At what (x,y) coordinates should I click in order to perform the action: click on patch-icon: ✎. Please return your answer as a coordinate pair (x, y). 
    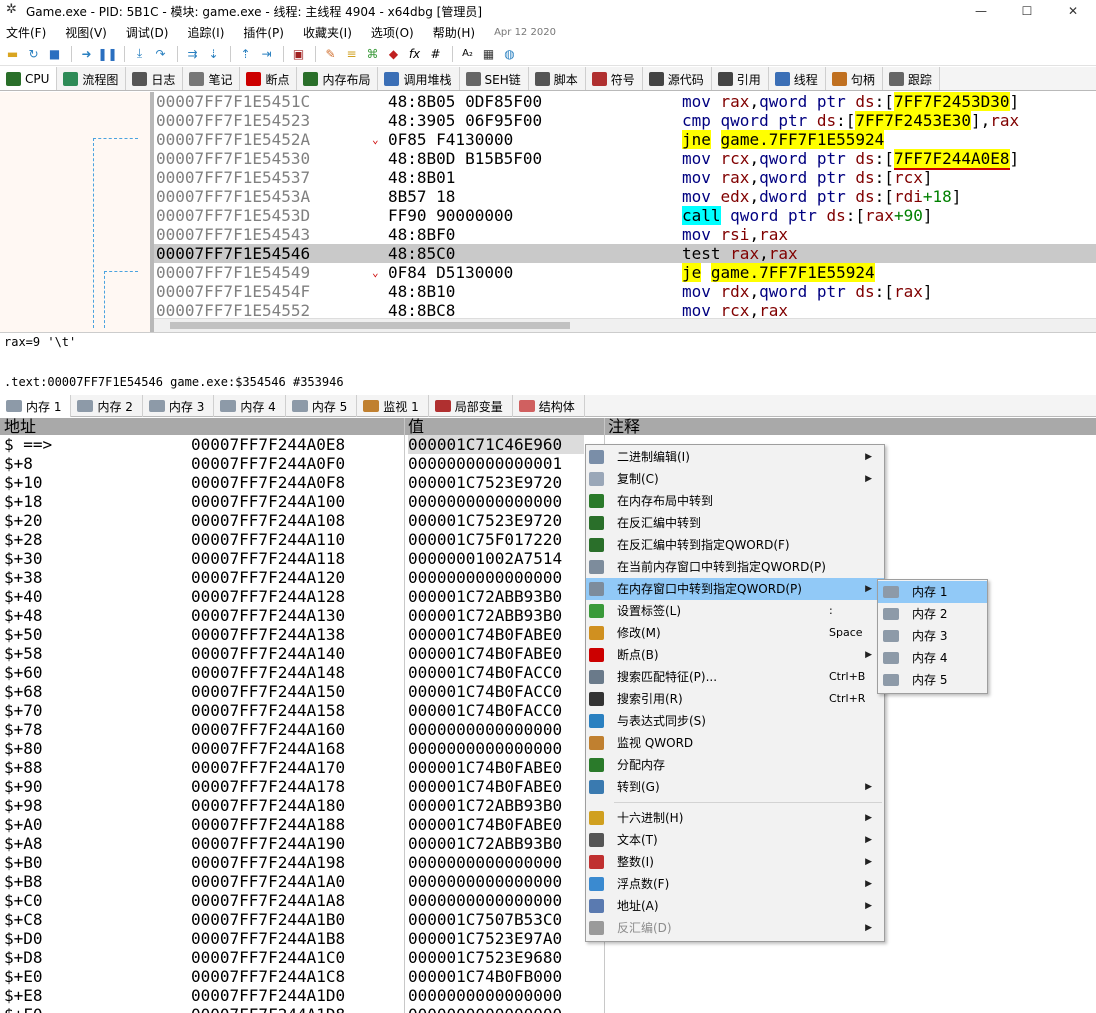
    Looking at the image, I should click on (330, 53).